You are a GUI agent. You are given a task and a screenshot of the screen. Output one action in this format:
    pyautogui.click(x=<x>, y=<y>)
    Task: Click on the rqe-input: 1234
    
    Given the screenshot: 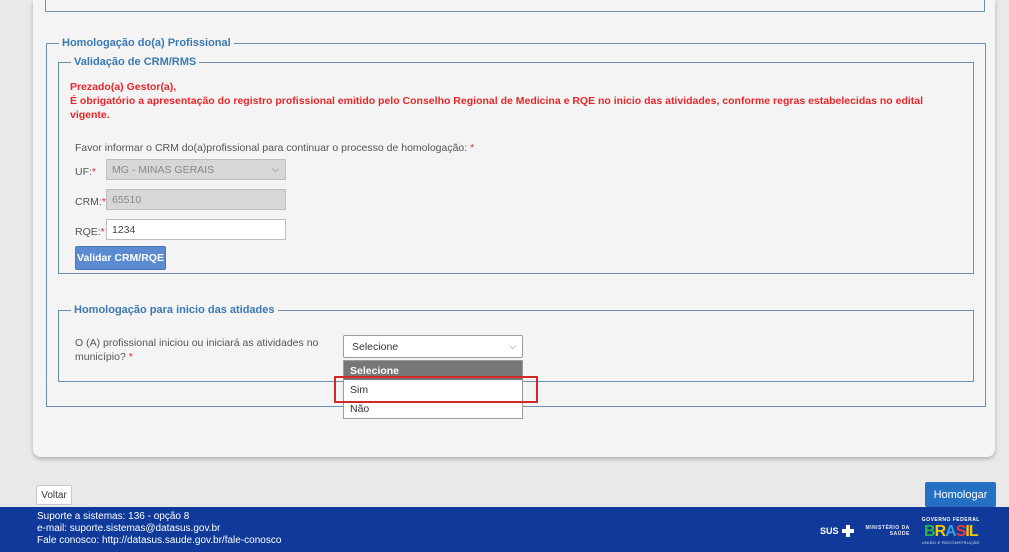 What is the action you would take?
    pyautogui.click(x=196, y=229)
    